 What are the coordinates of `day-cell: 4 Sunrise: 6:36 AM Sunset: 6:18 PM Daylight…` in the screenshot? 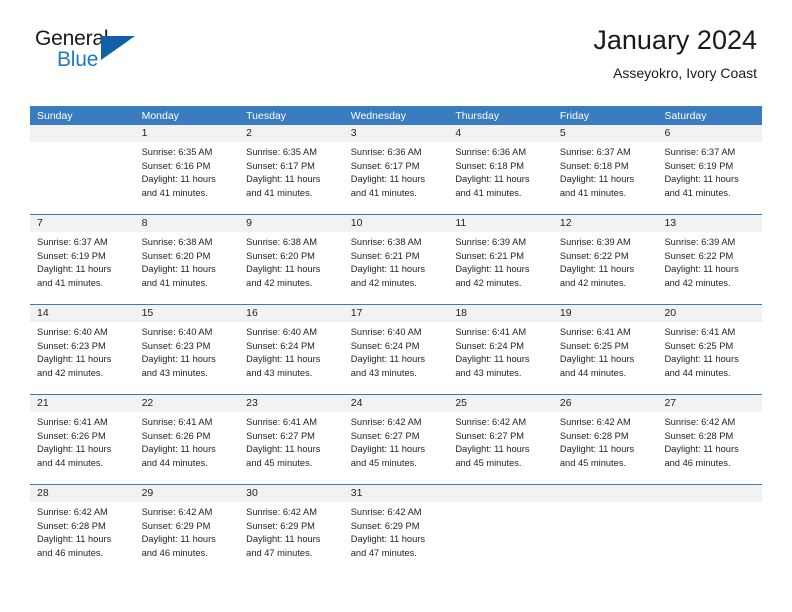 It's located at (500, 169).